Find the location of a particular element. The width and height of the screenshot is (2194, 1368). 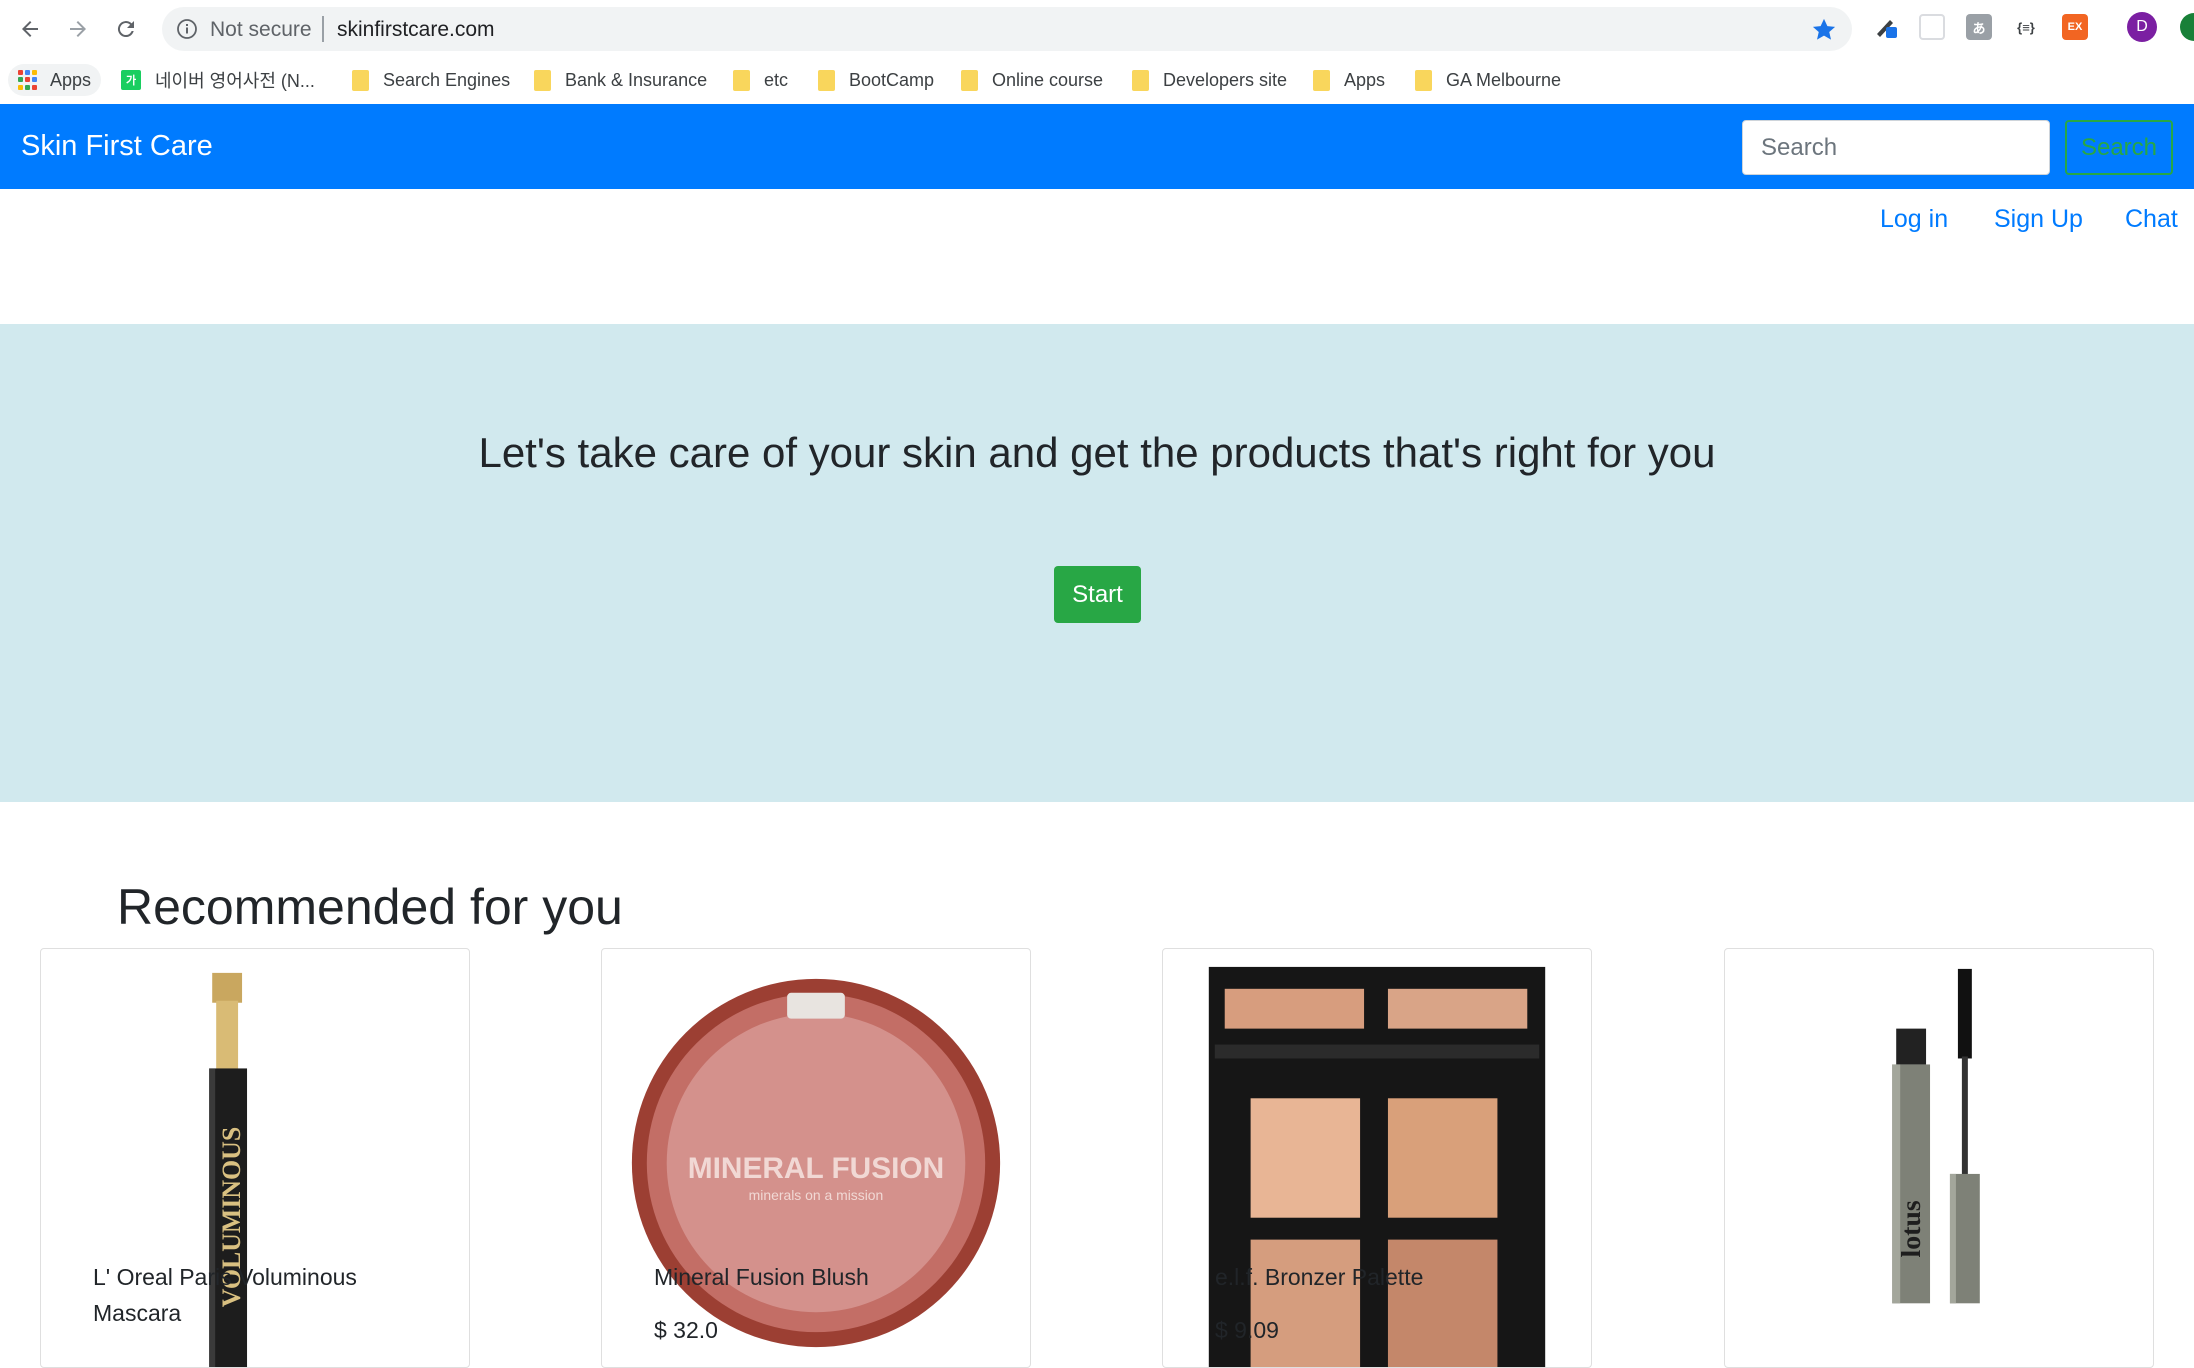

product-price: $ 9.09 is located at coordinates (1247, 1330).